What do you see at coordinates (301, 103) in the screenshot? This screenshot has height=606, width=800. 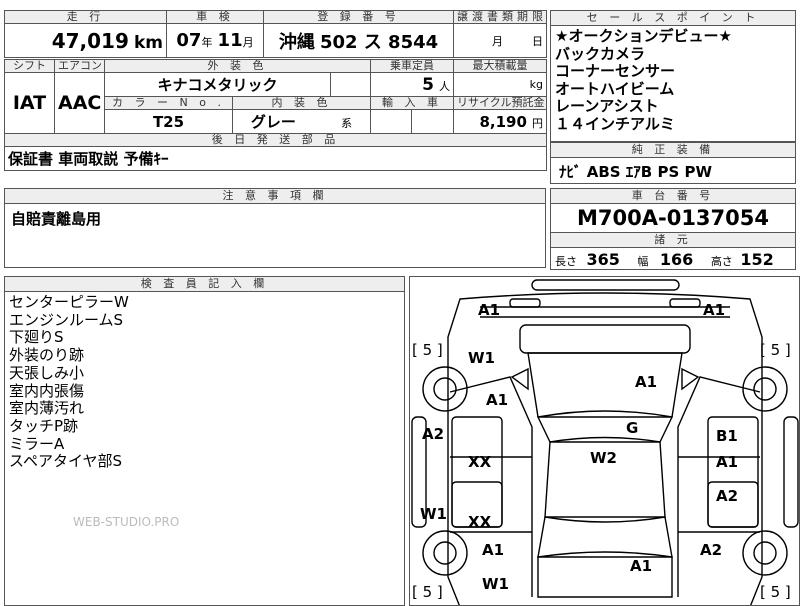 I see `interior-color-header: 内 装 色` at bounding box center [301, 103].